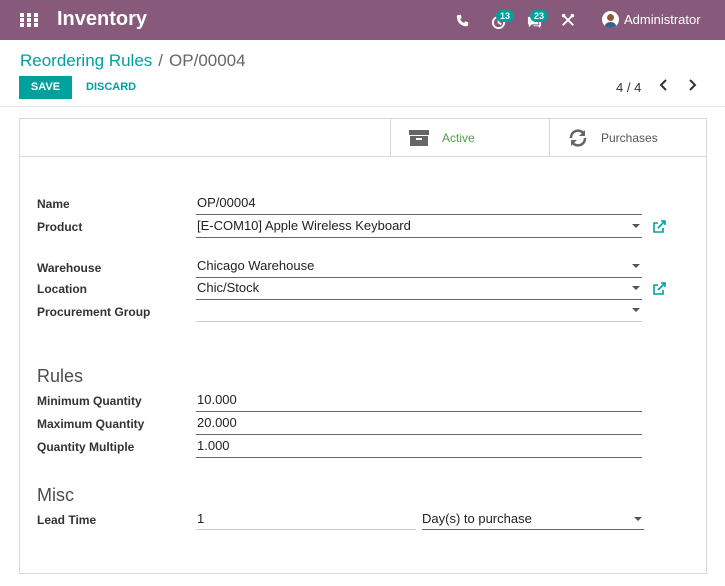 The image size is (725, 586). What do you see at coordinates (419, 137) in the screenshot?
I see `archive-icon` at bounding box center [419, 137].